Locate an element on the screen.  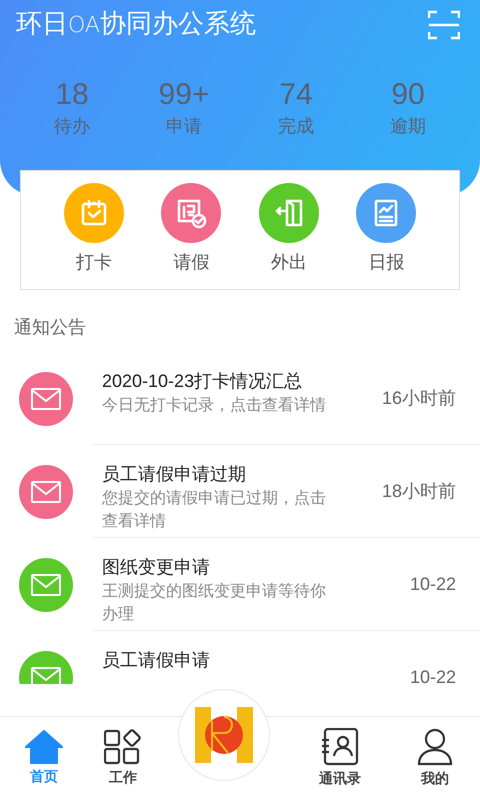
scan-button is located at coordinates (444, 24).